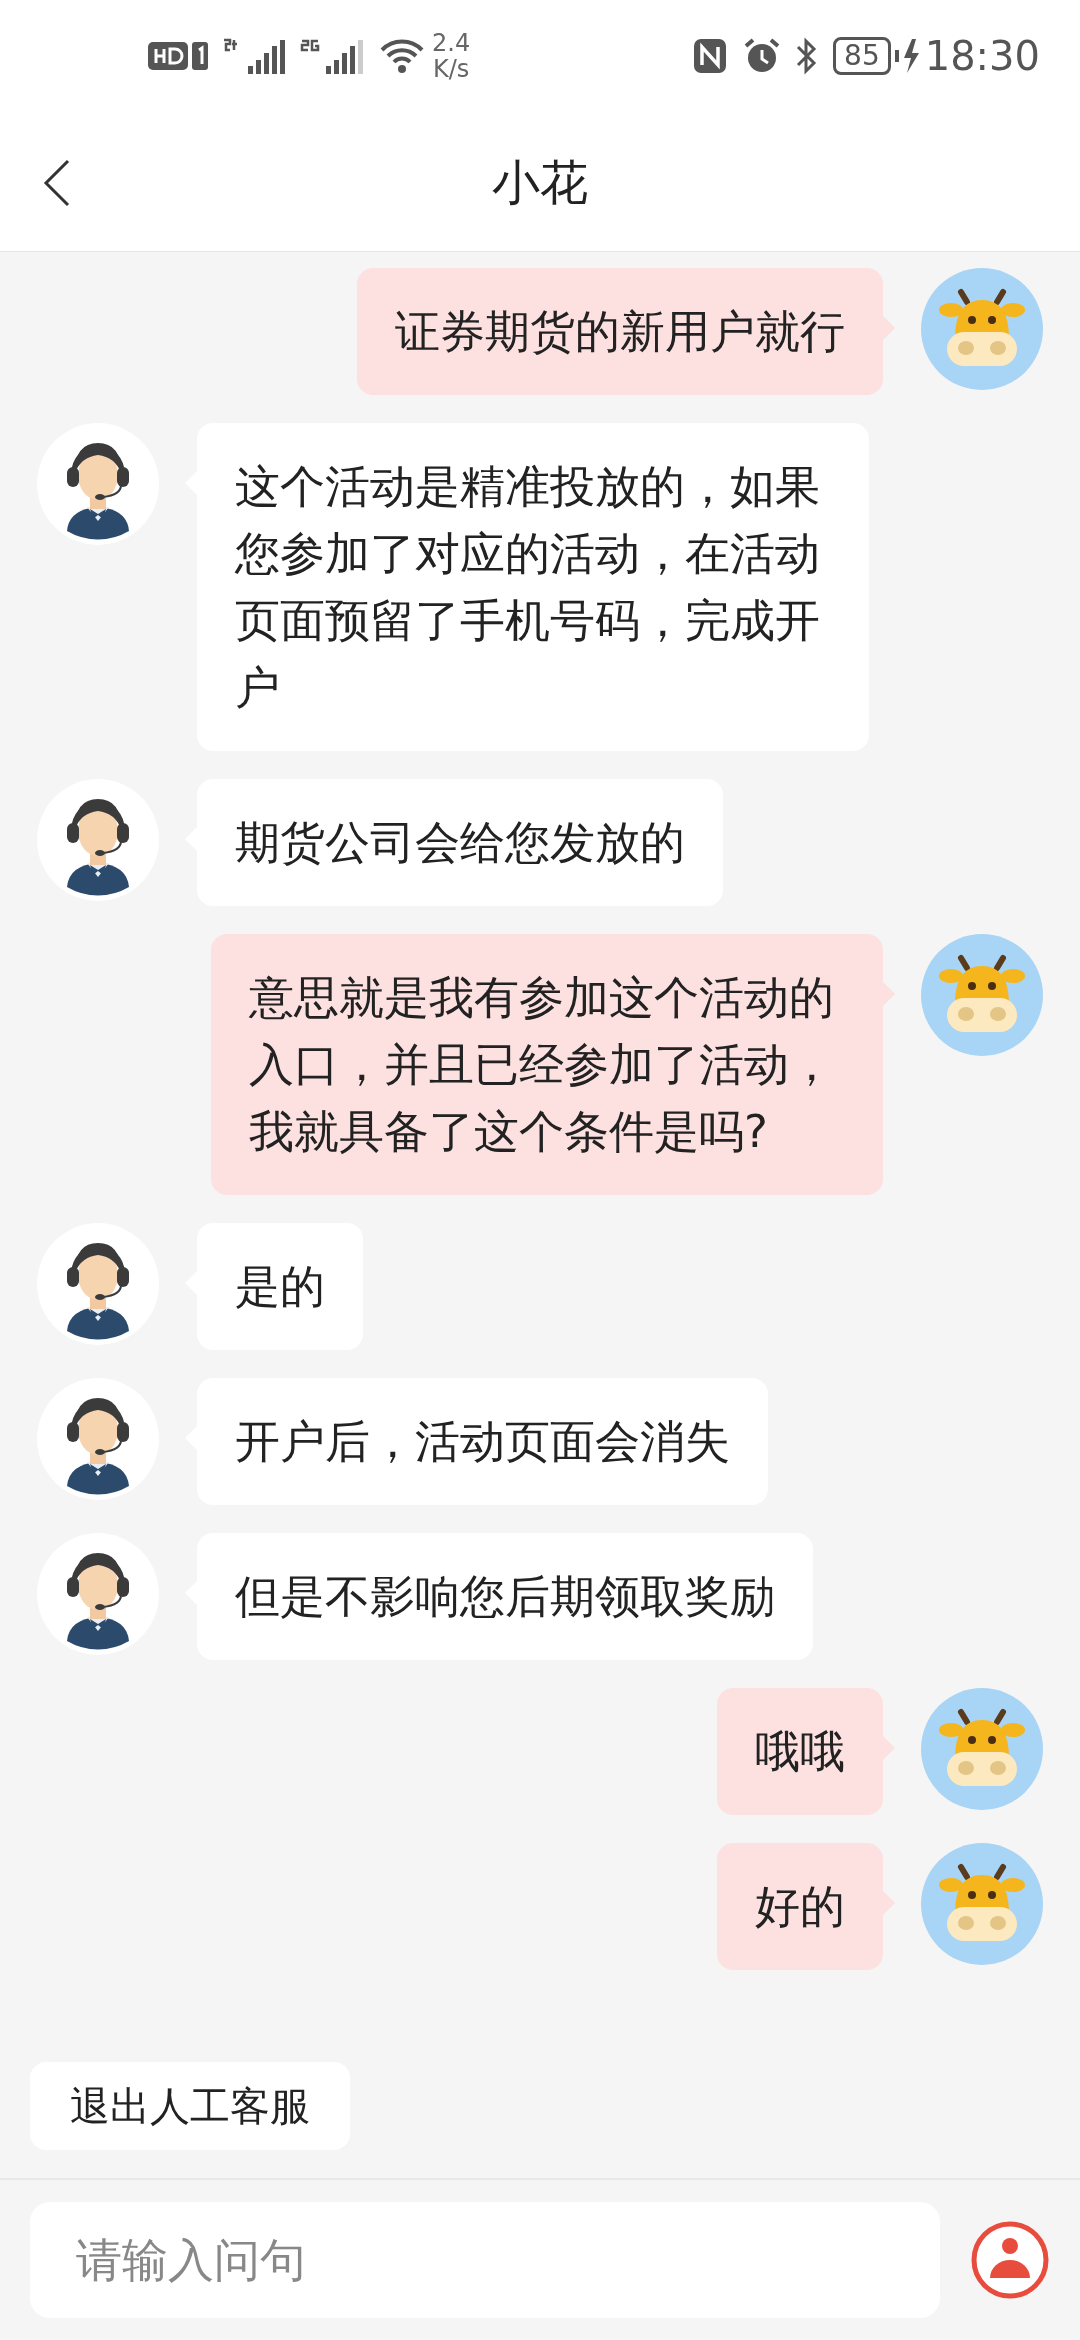 This screenshot has width=1080, height=2340. I want to click on agent-message: 期货公司会给您发放的, so click(460, 842).